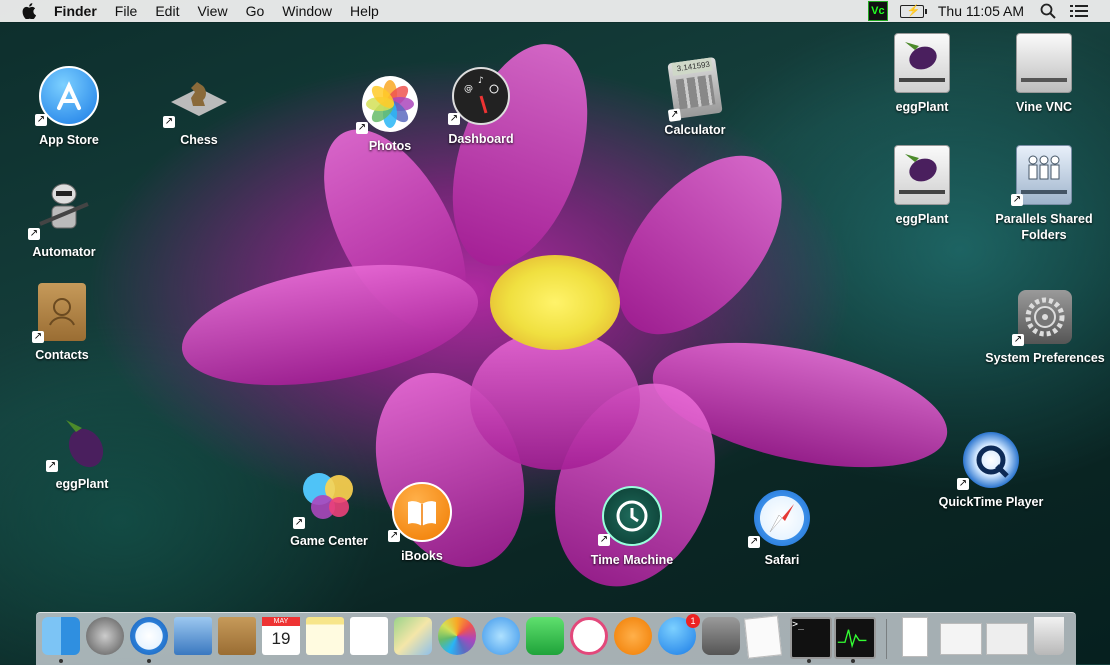  Describe the element at coordinates (212, 11) in the screenshot. I see `menu-view: View` at that location.